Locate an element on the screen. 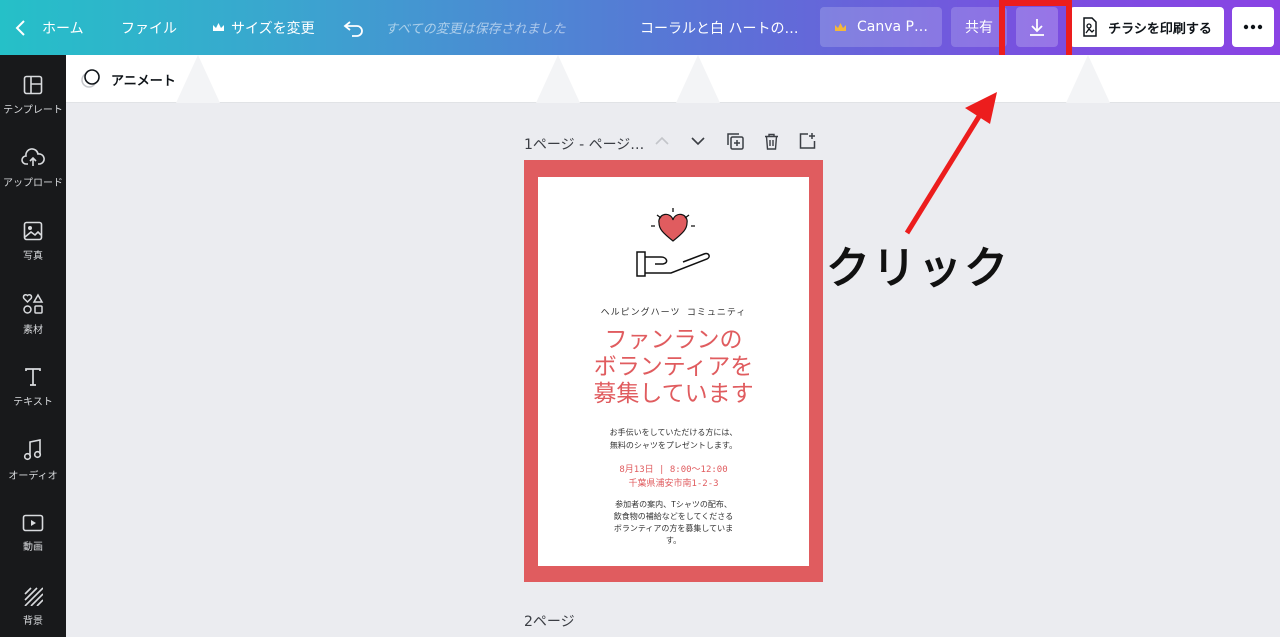  sidebar-item-audio: オーディオ is located at coordinates (33, 460).